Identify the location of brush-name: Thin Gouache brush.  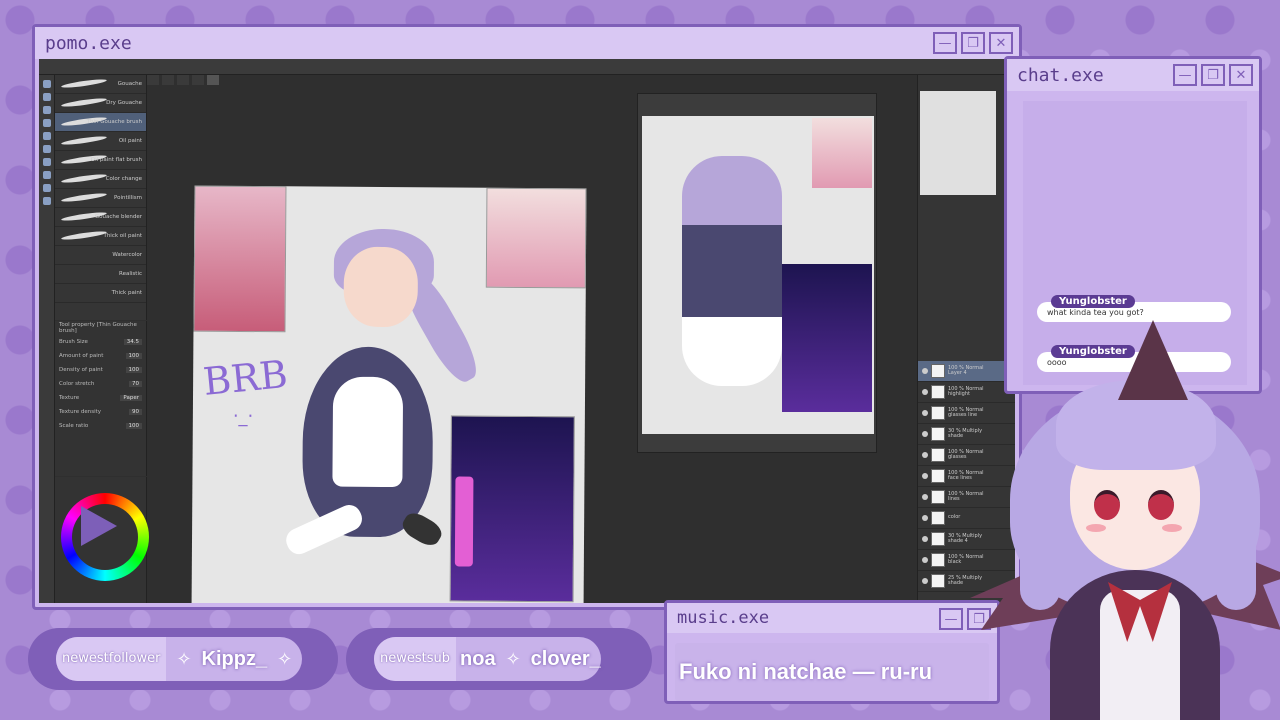
(114, 122).